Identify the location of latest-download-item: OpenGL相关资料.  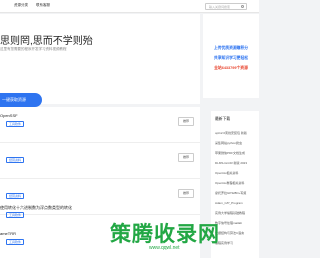
(226, 173).